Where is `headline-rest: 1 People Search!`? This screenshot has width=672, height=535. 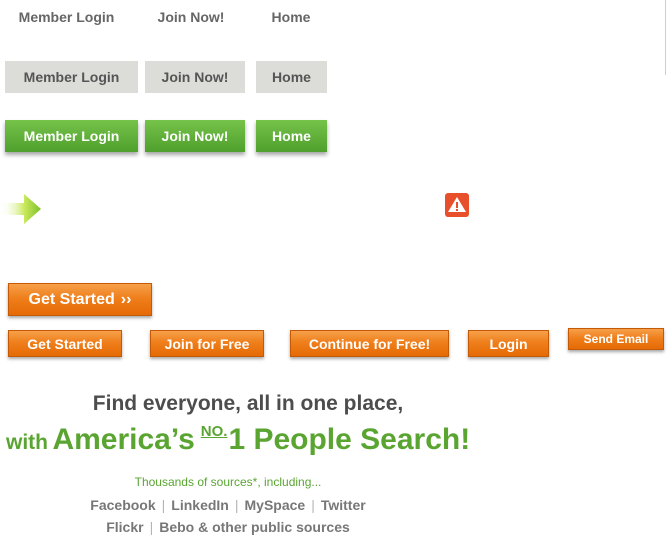
headline-rest: 1 People Search! is located at coordinates (349, 439).